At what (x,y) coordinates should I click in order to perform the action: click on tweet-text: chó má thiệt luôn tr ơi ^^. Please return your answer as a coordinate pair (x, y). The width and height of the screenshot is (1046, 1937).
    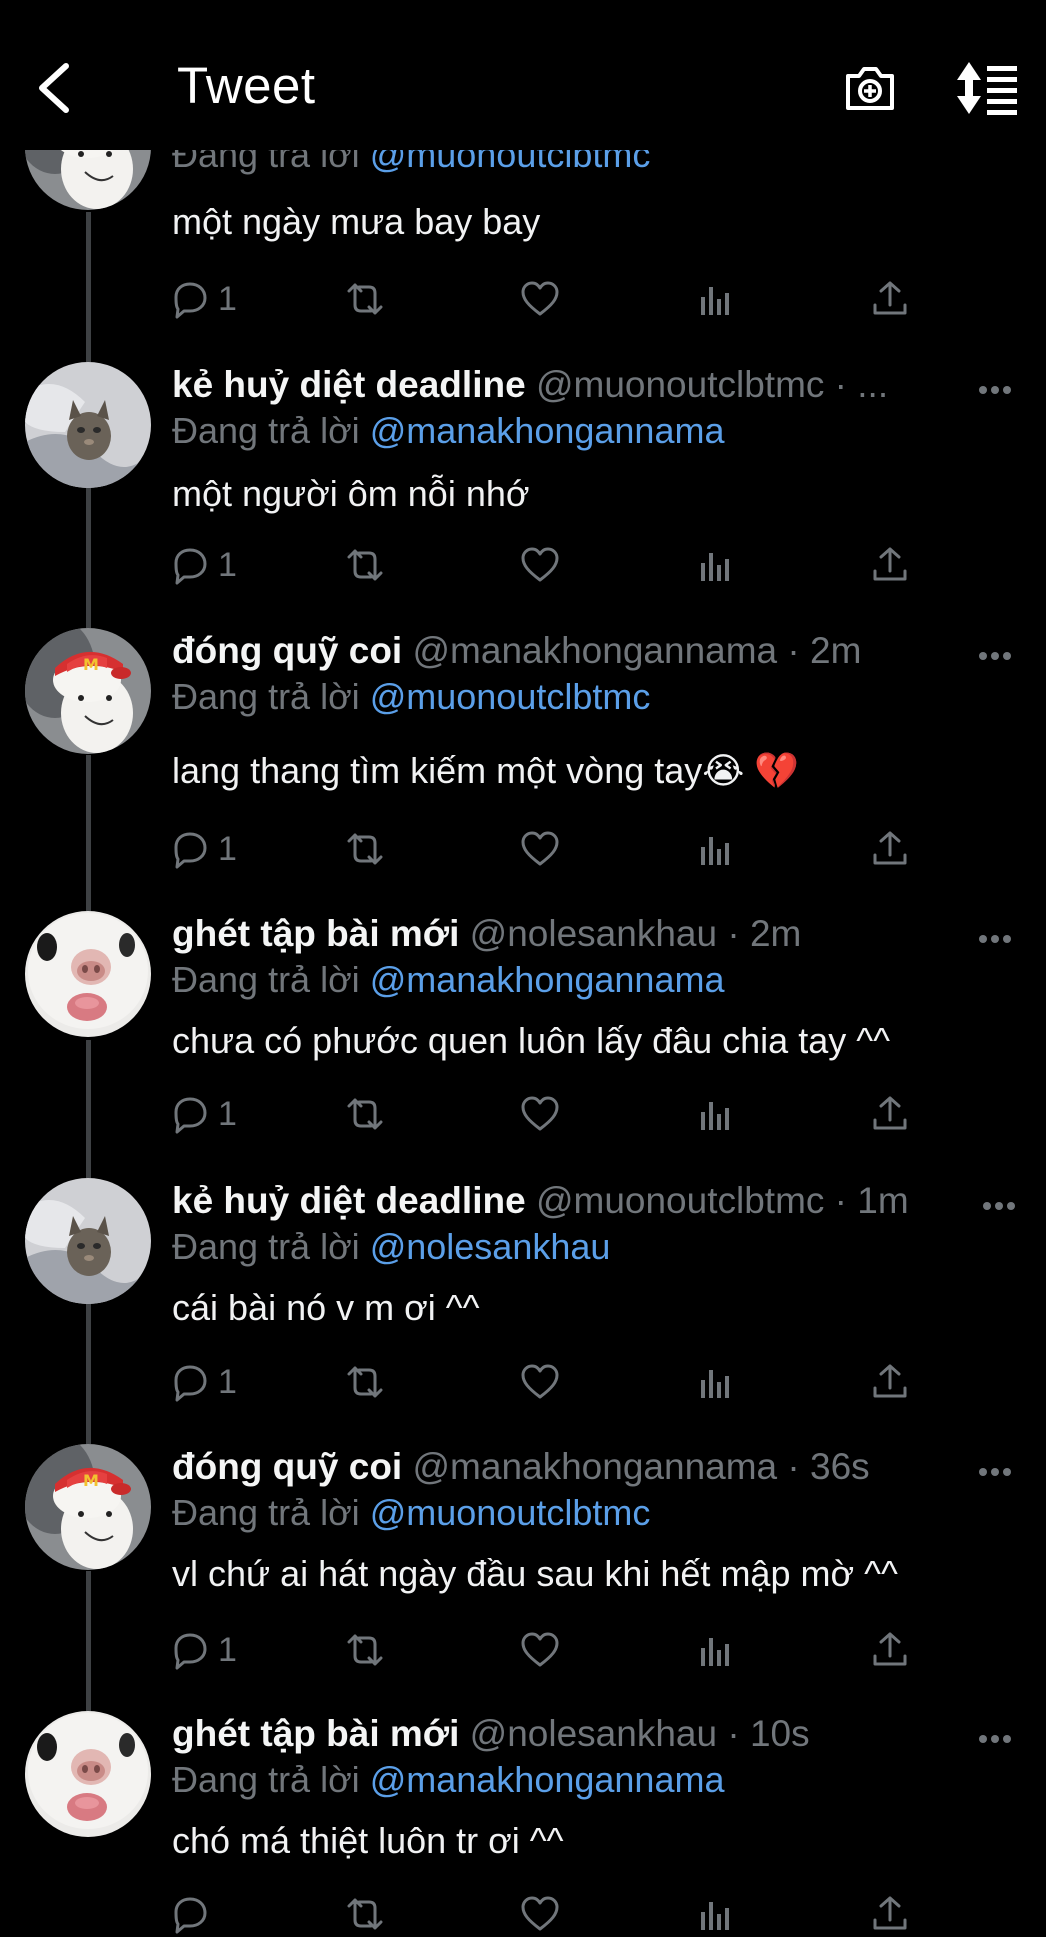
    Looking at the image, I should click on (368, 1840).